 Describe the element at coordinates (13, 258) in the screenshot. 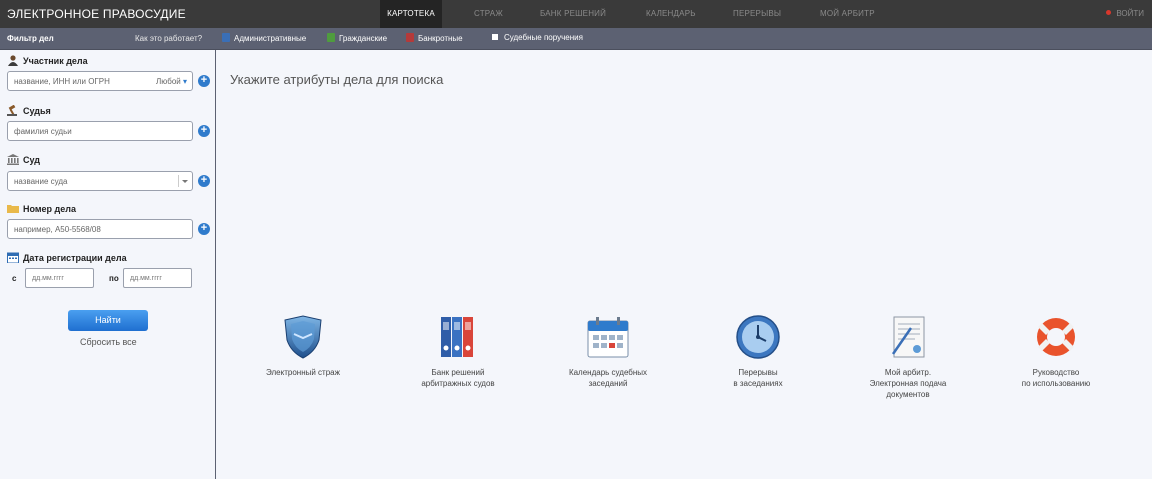

I see `calendar-small-icon` at that location.